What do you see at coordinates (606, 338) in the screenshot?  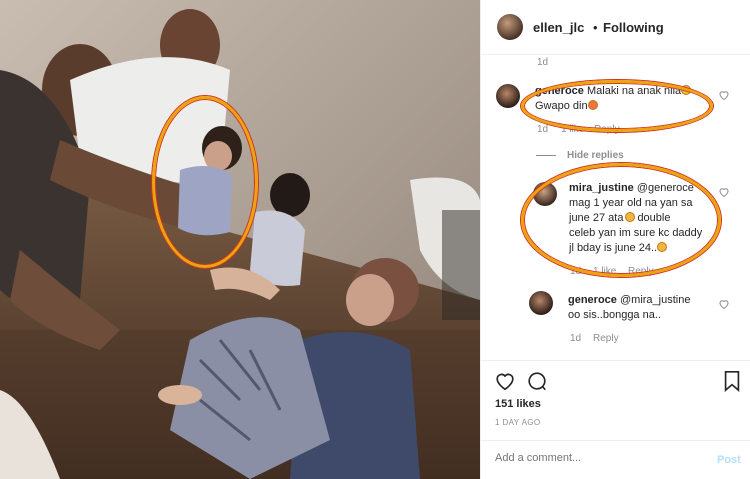 I see `reply-button: Reply` at bounding box center [606, 338].